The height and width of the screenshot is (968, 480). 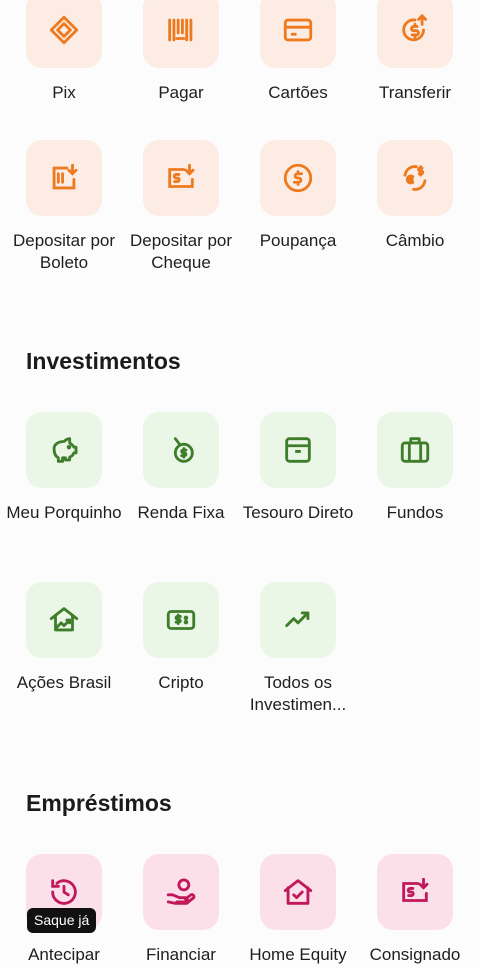 What do you see at coordinates (415, 910) in the screenshot?
I see `loan-tile-consignado: Consignado` at bounding box center [415, 910].